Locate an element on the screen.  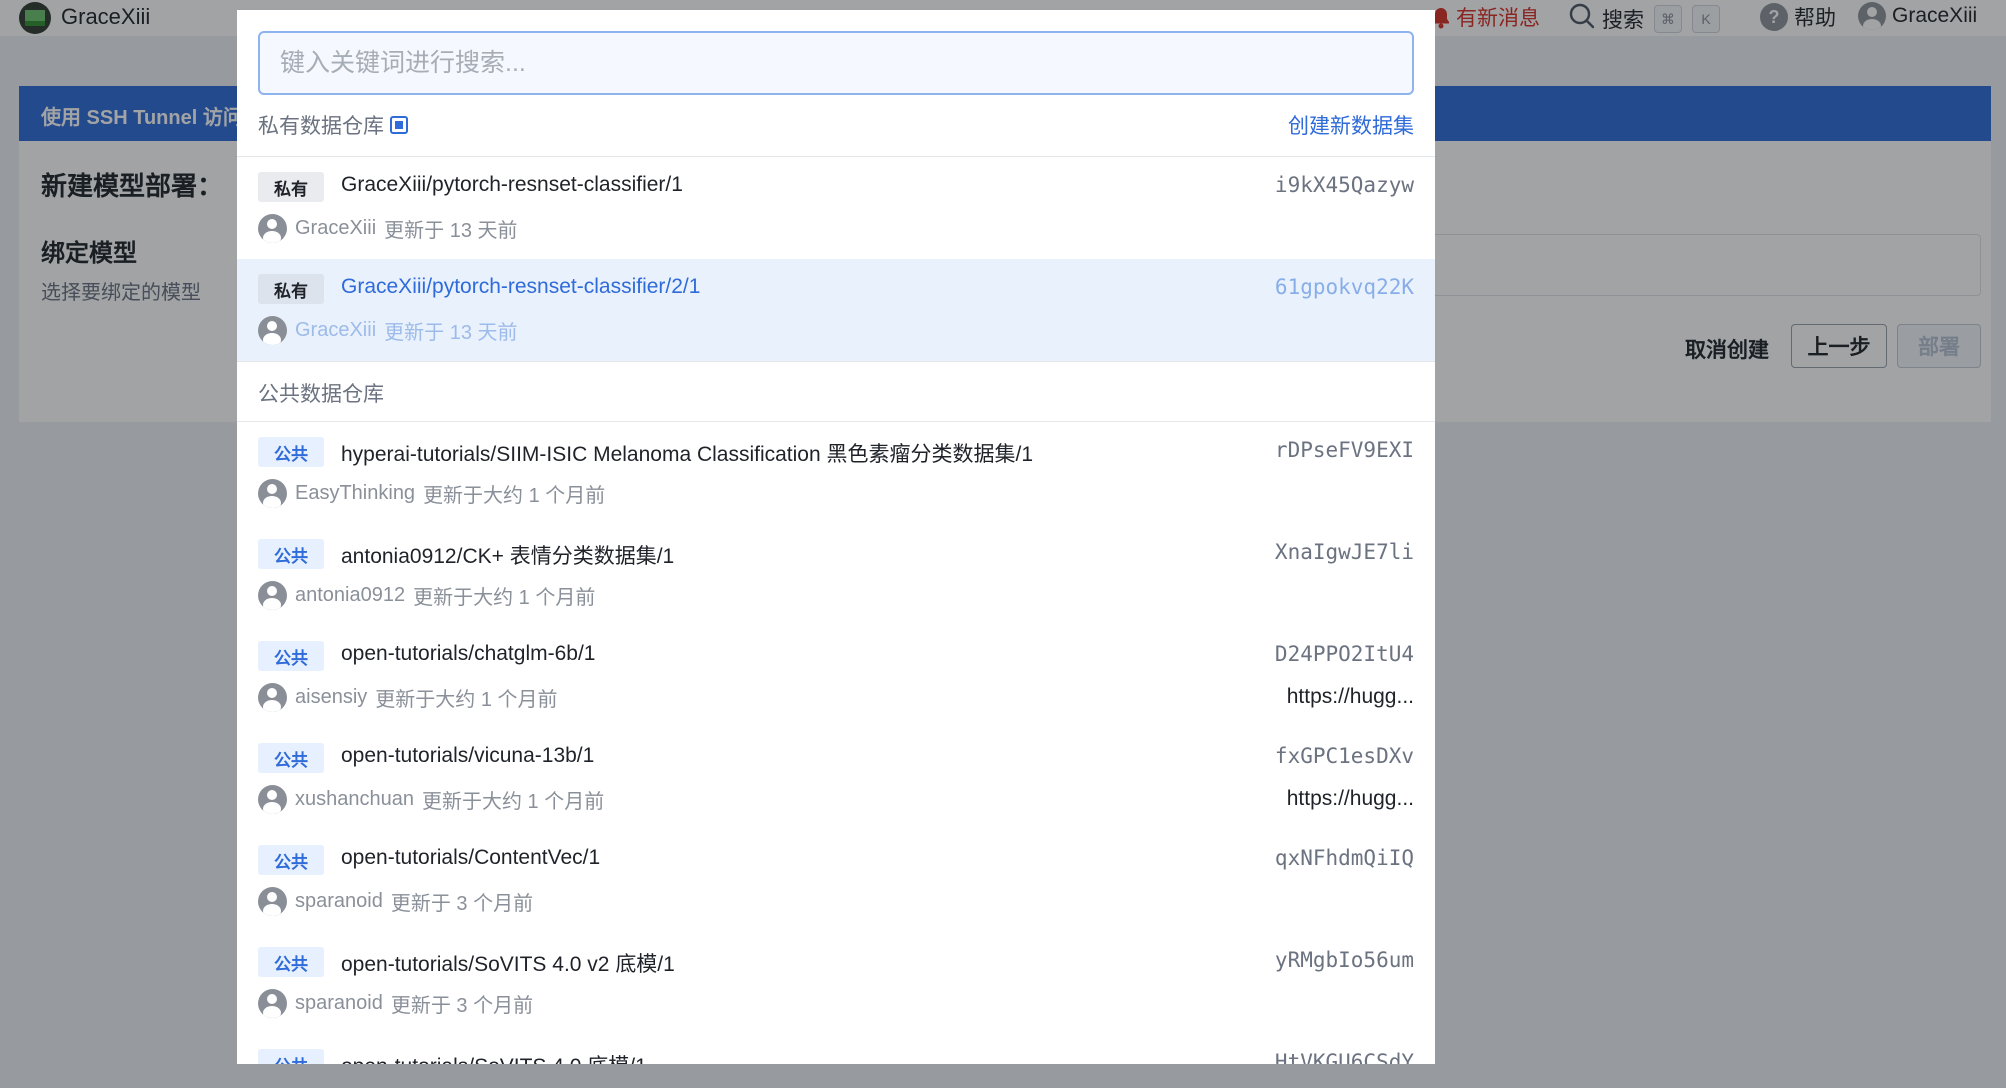
dataset-meta: aisensiy 更新于大约 1 个月前 is located at coordinates (408, 697).